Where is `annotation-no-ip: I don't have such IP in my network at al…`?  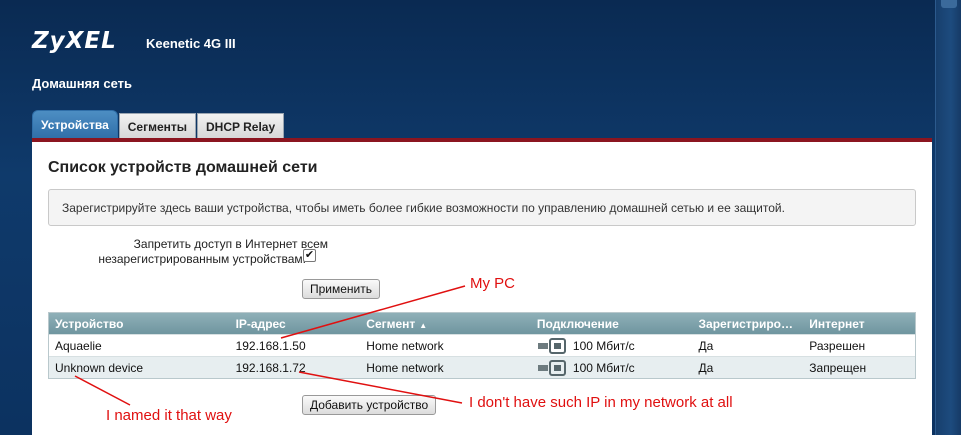
annotation-no-ip: I don't have such IP in my network at al… is located at coordinates (601, 402).